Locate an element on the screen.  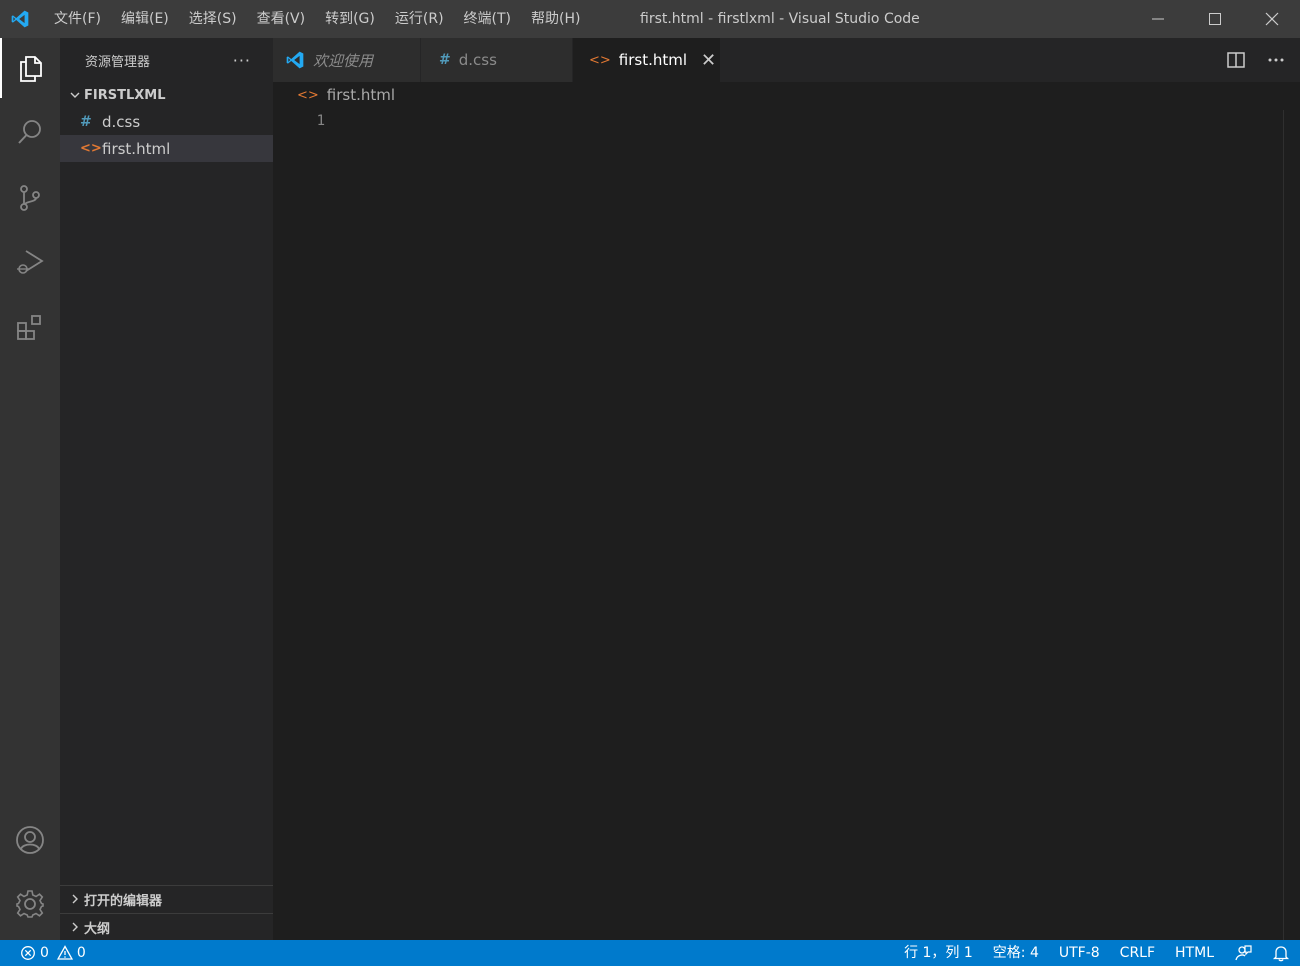
section-label: 大纲 is located at coordinates (97, 929).